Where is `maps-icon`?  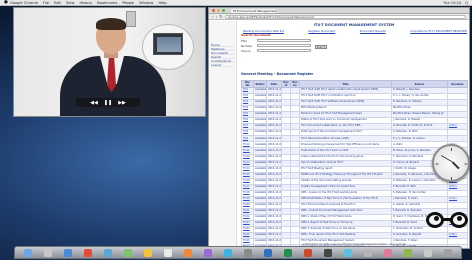
maps-icon is located at coordinates (408, 252).